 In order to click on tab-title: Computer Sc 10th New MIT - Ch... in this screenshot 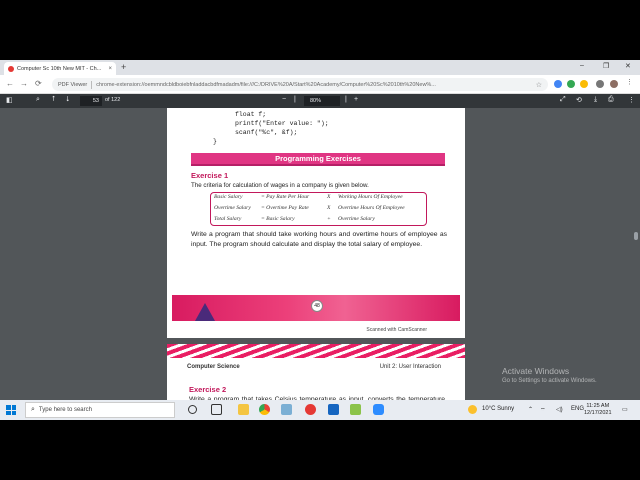, I will do `click(59, 68)`.